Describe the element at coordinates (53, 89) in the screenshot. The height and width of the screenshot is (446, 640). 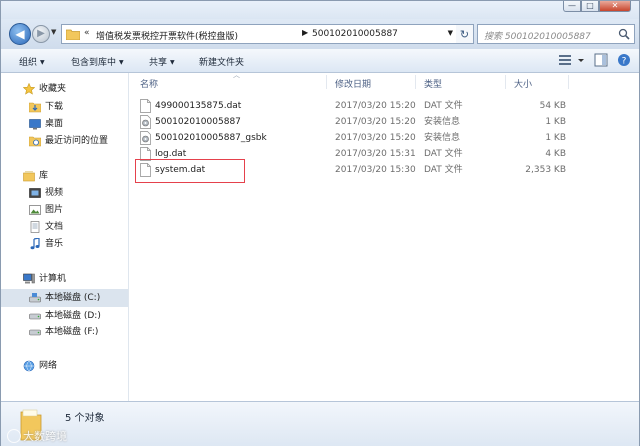
I see `sidebar-item-label: 收藏夹` at that location.